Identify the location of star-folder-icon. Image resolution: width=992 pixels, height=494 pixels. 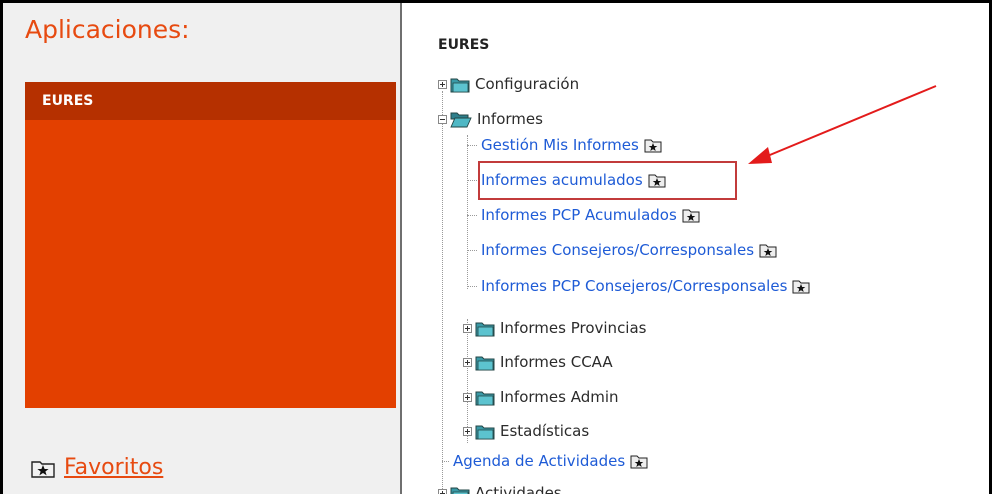
(43, 469).